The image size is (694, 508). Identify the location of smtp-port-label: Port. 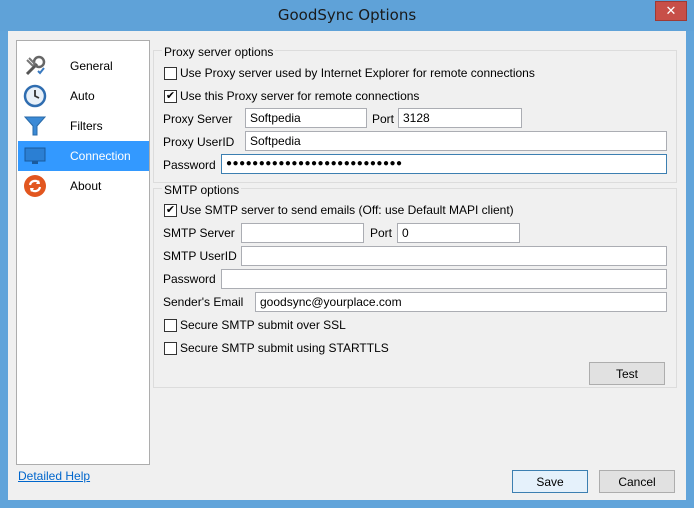
(381, 233).